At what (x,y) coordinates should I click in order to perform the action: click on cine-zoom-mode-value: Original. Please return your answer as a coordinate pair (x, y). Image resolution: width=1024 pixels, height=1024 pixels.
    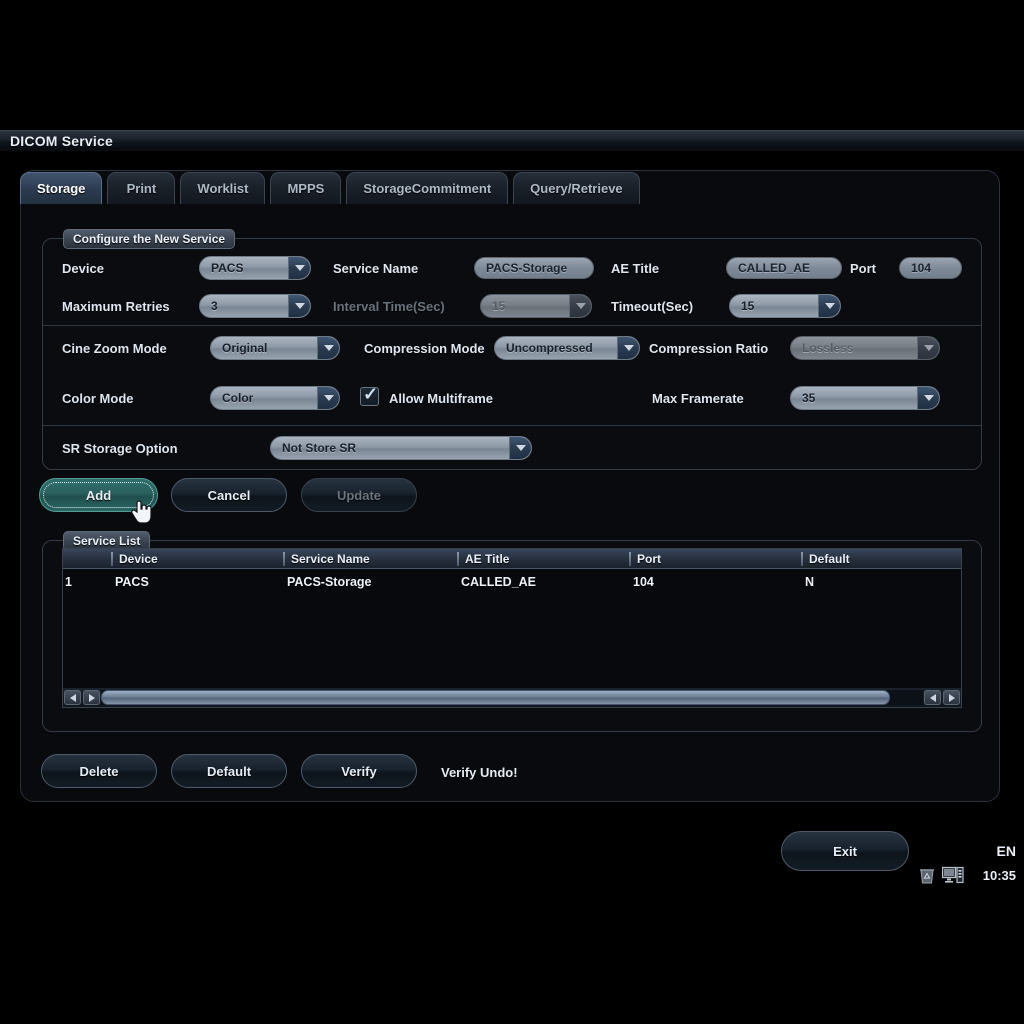
    Looking at the image, I should click on (245, 348).